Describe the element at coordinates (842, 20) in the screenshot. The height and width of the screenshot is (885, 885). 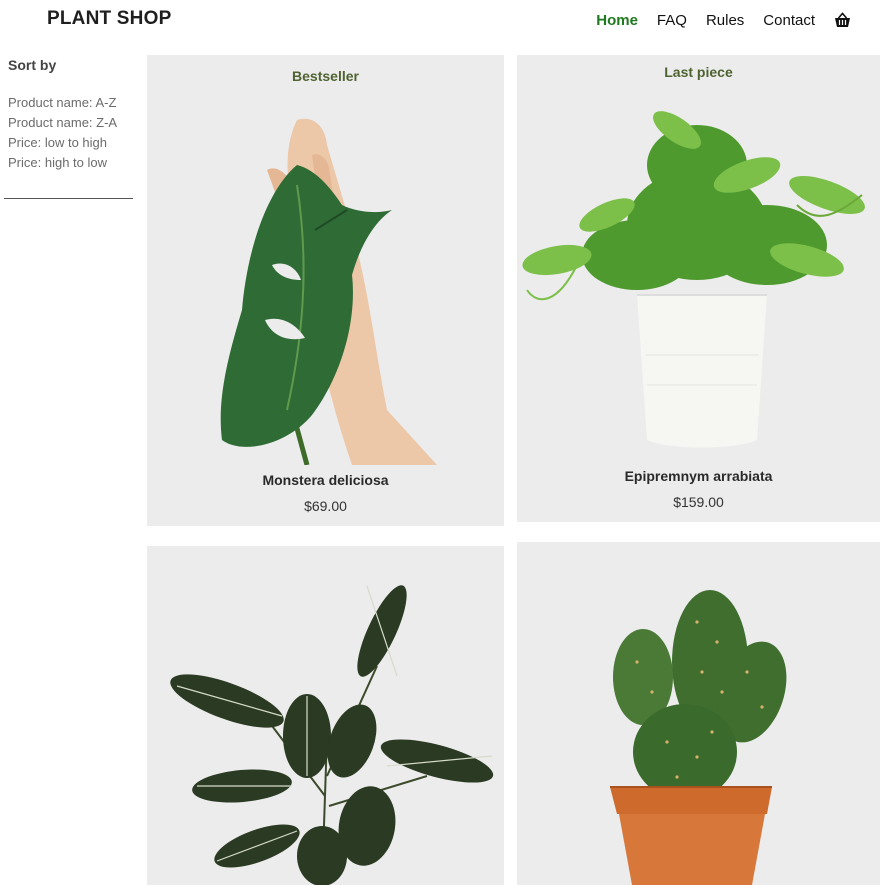
I see `basket-icon` at that location.